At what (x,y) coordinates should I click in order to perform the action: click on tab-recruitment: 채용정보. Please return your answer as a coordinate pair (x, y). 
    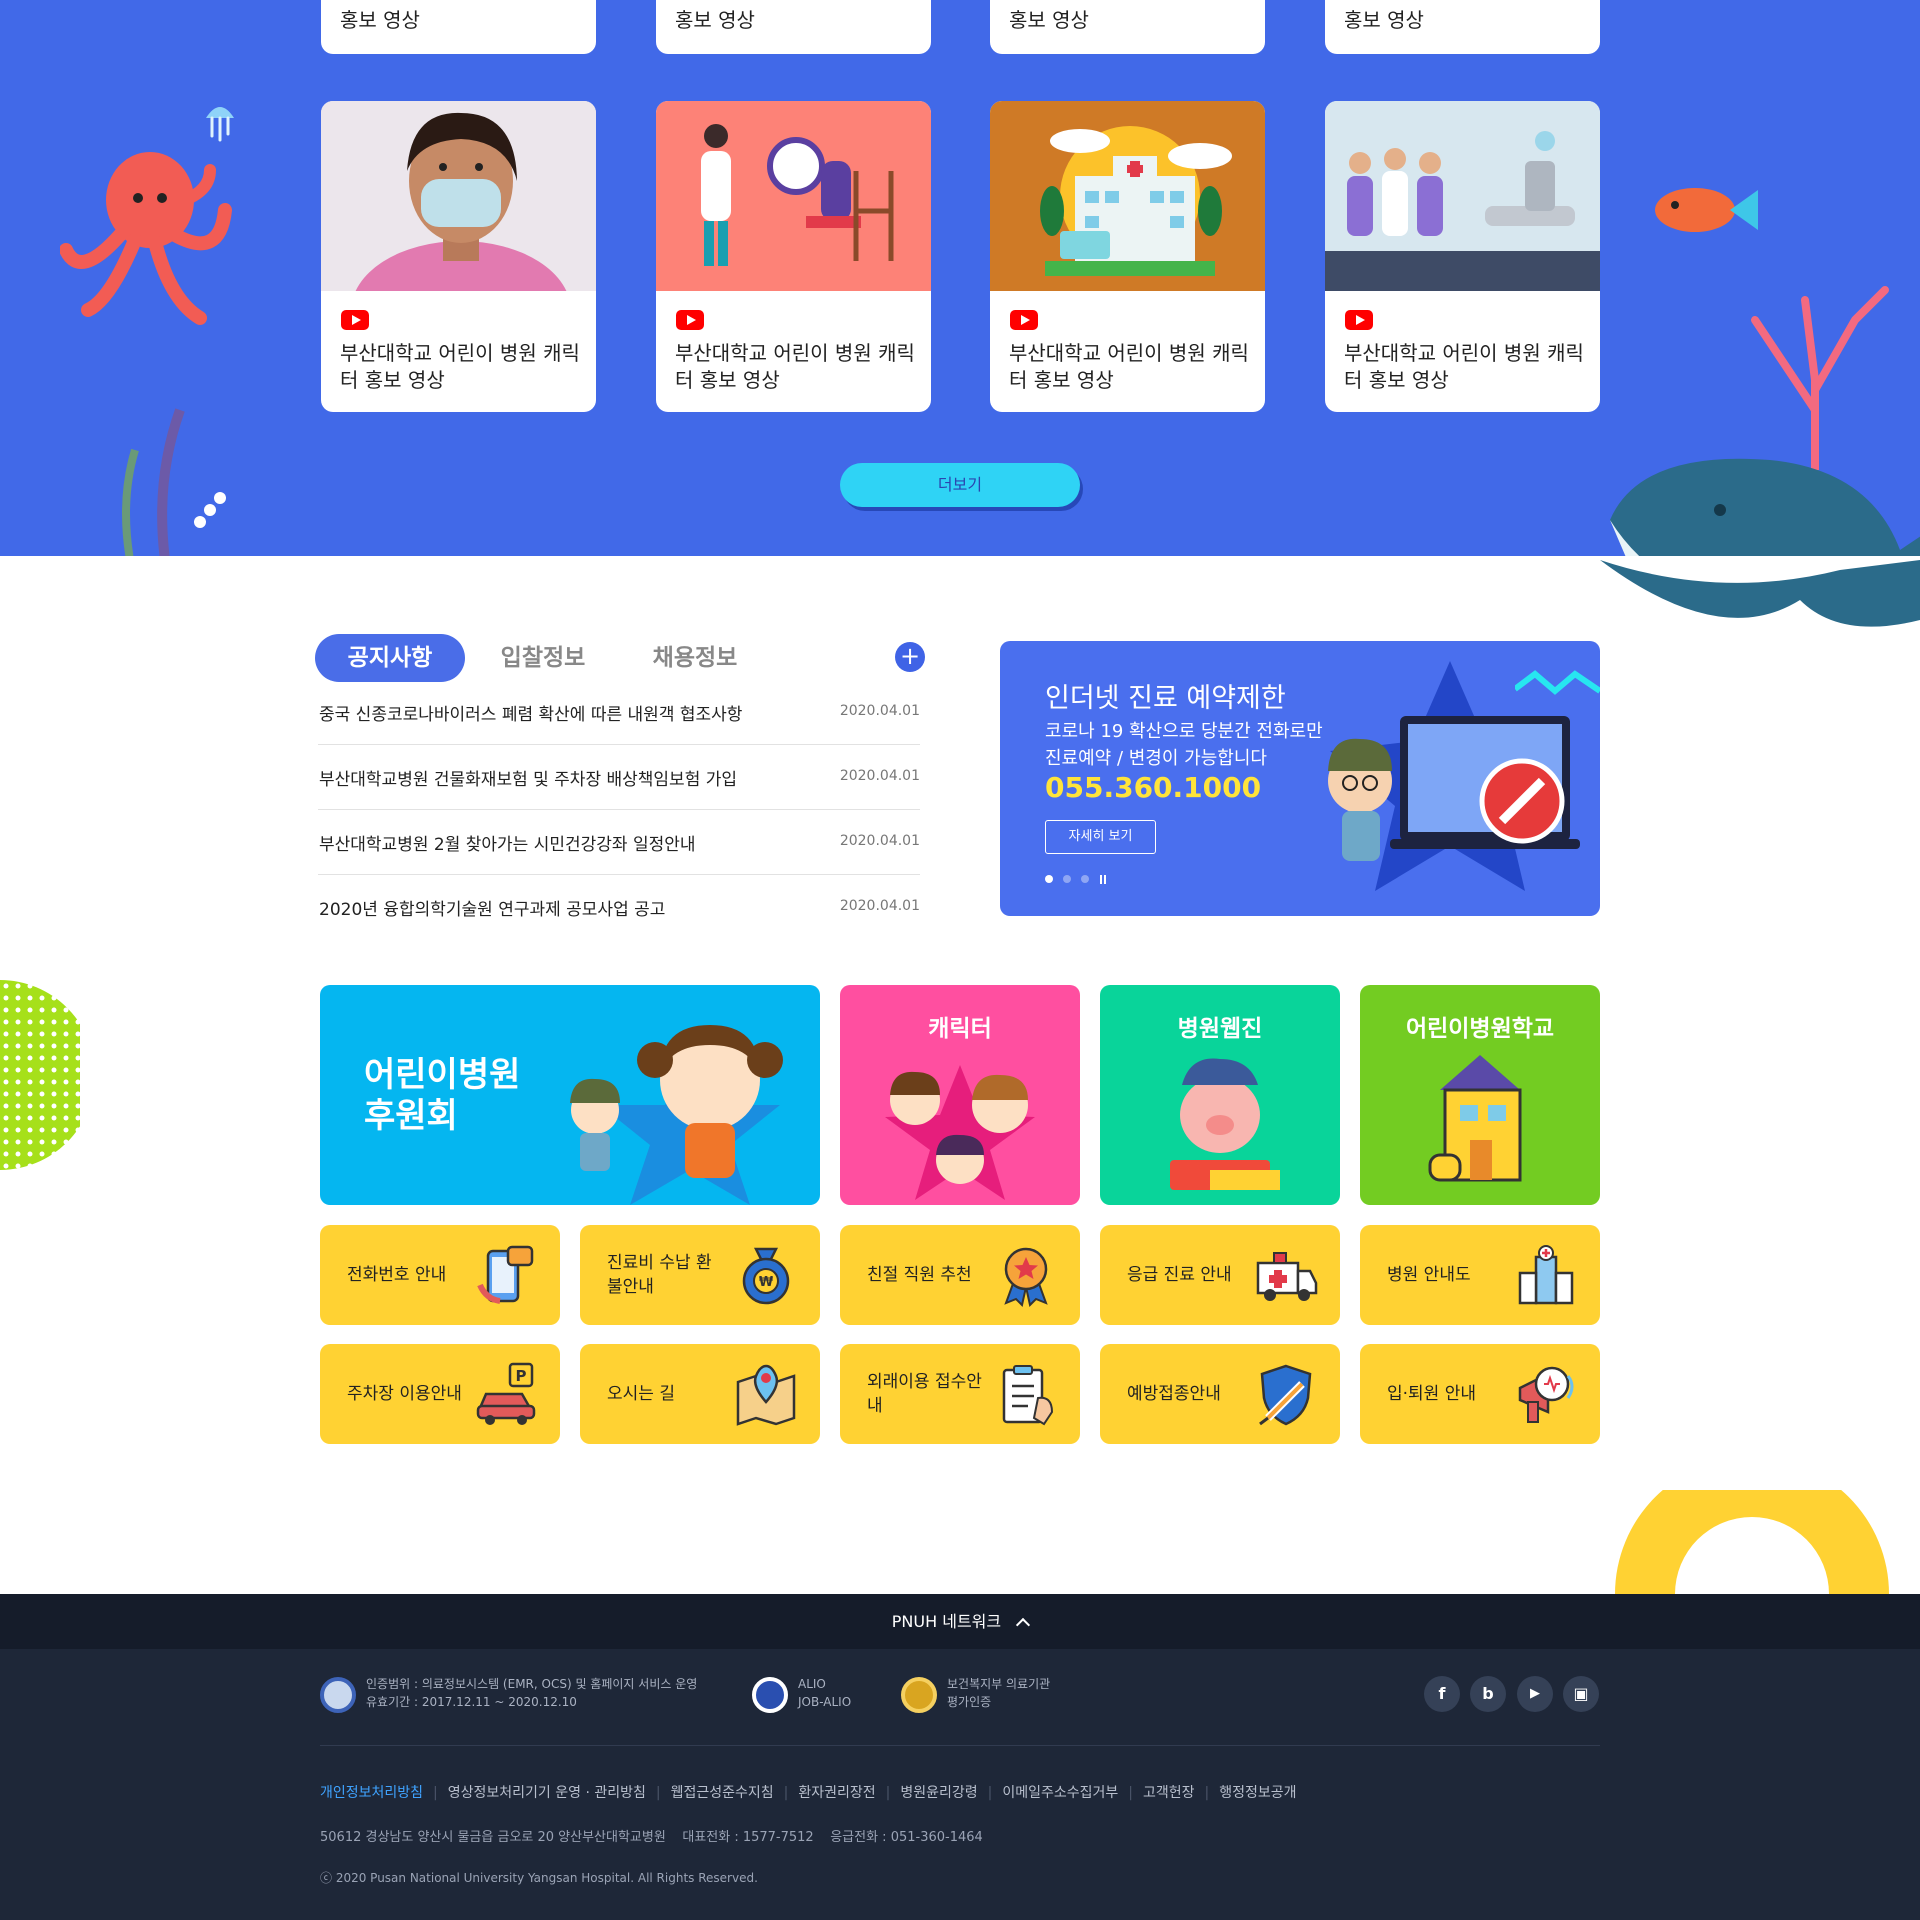
    Looking at the image, I should click on (695, 658).